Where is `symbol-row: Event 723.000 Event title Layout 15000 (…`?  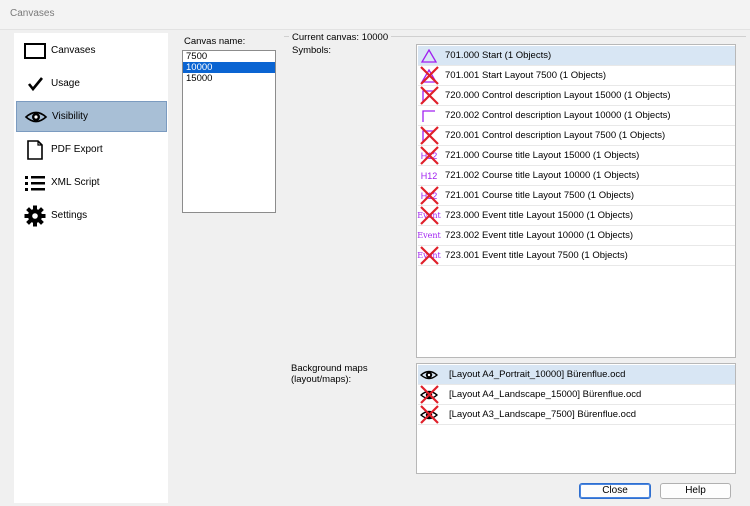 symbol-row: Event 723.000 Event title Layout 15000 (… is located at coordinates (576, 216).